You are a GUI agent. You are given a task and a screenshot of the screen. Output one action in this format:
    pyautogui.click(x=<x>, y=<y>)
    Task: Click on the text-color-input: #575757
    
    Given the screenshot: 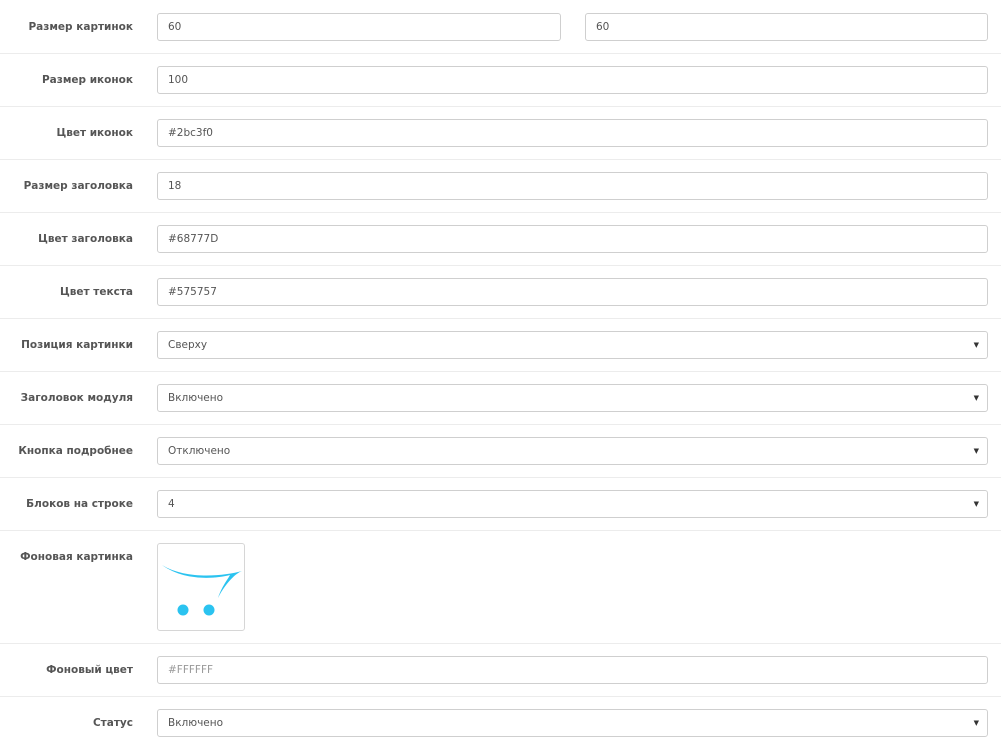 What is the action you would take?
    pyautogui.click(x=572, y=292)
    